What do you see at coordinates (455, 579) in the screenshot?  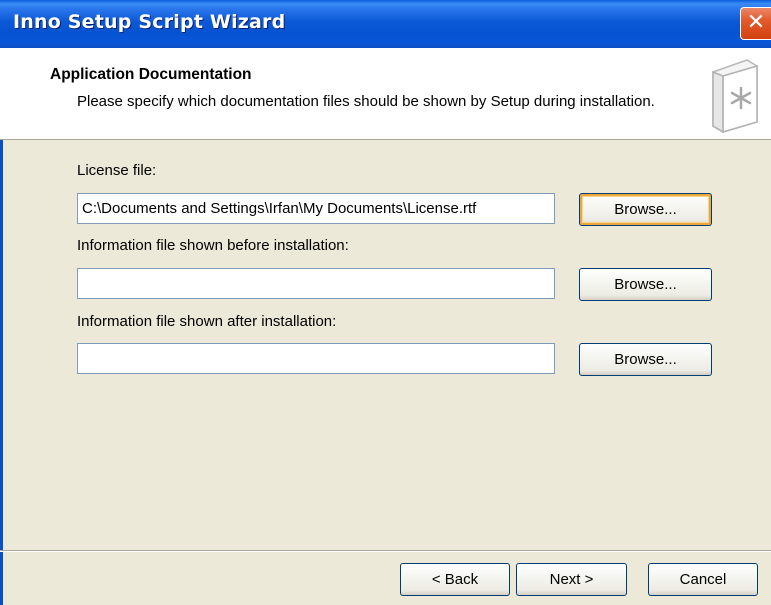 I see `back-button: < Back` at bounding box center [455, 579].